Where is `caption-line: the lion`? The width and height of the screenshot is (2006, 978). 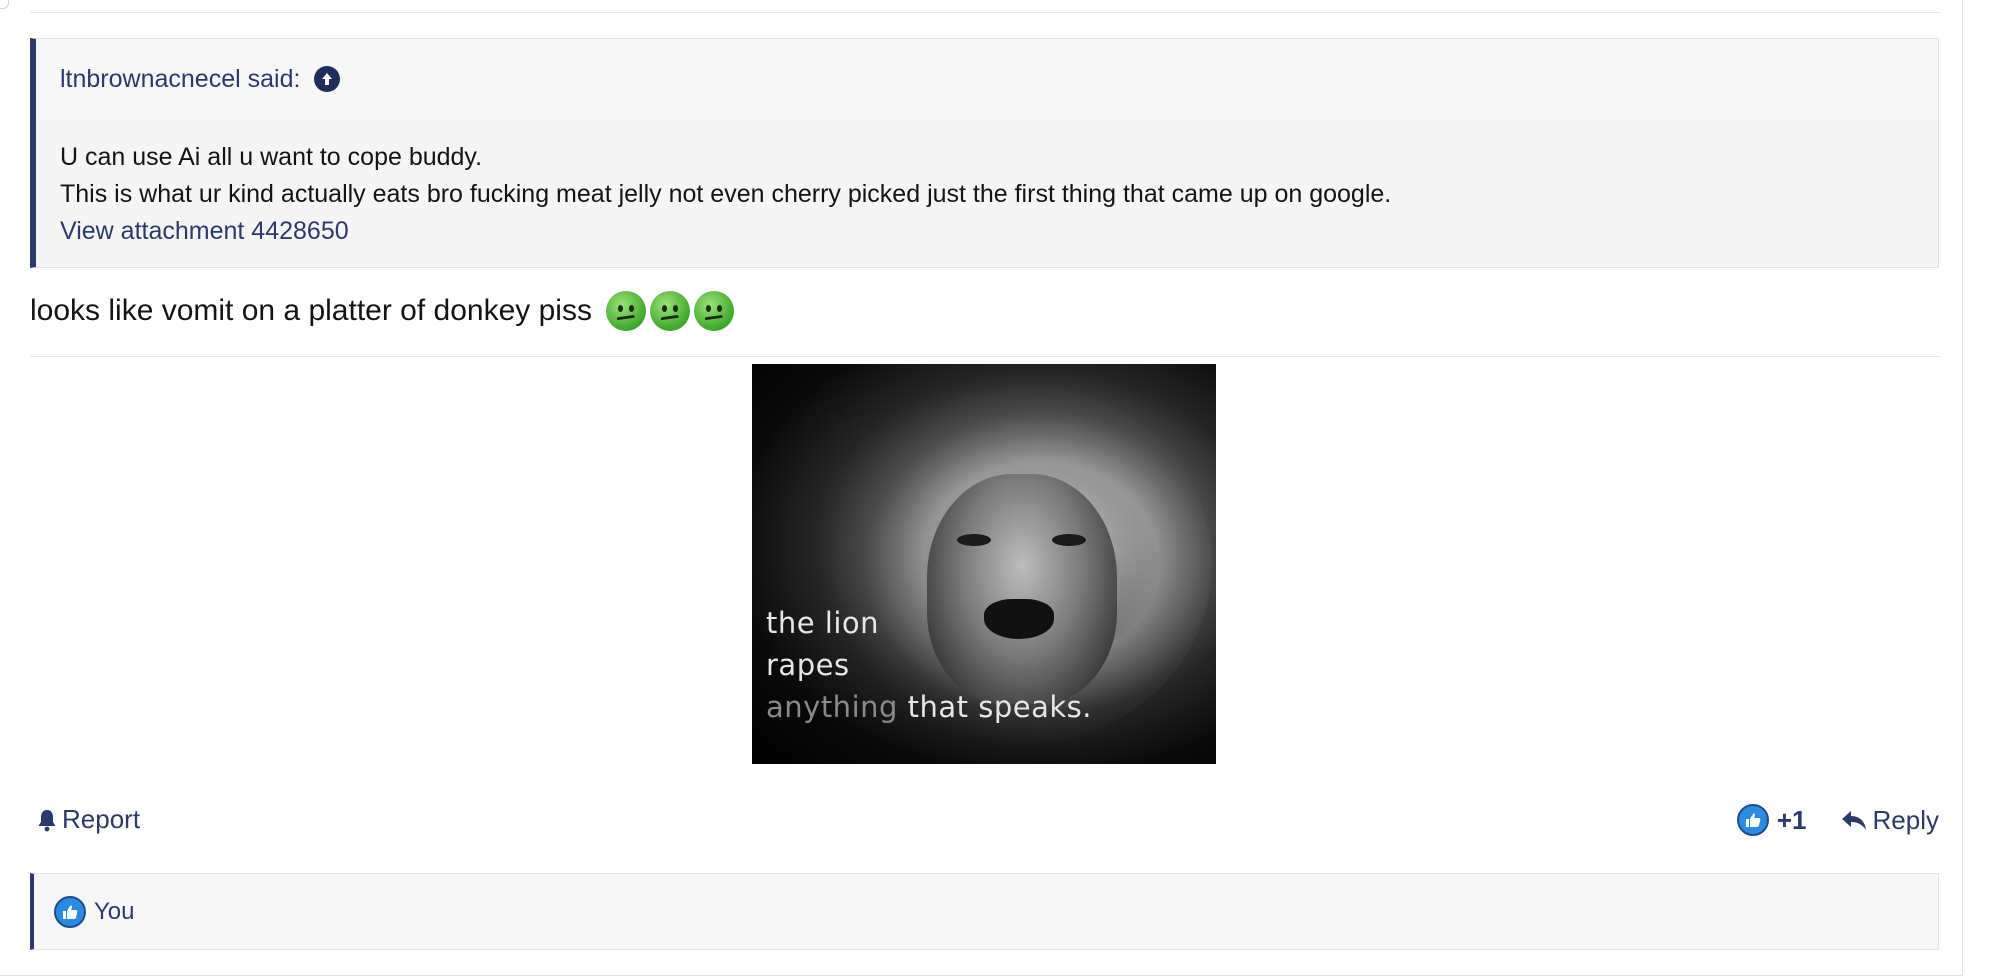
caption-line: the lion is located at coordinates (823, 623).